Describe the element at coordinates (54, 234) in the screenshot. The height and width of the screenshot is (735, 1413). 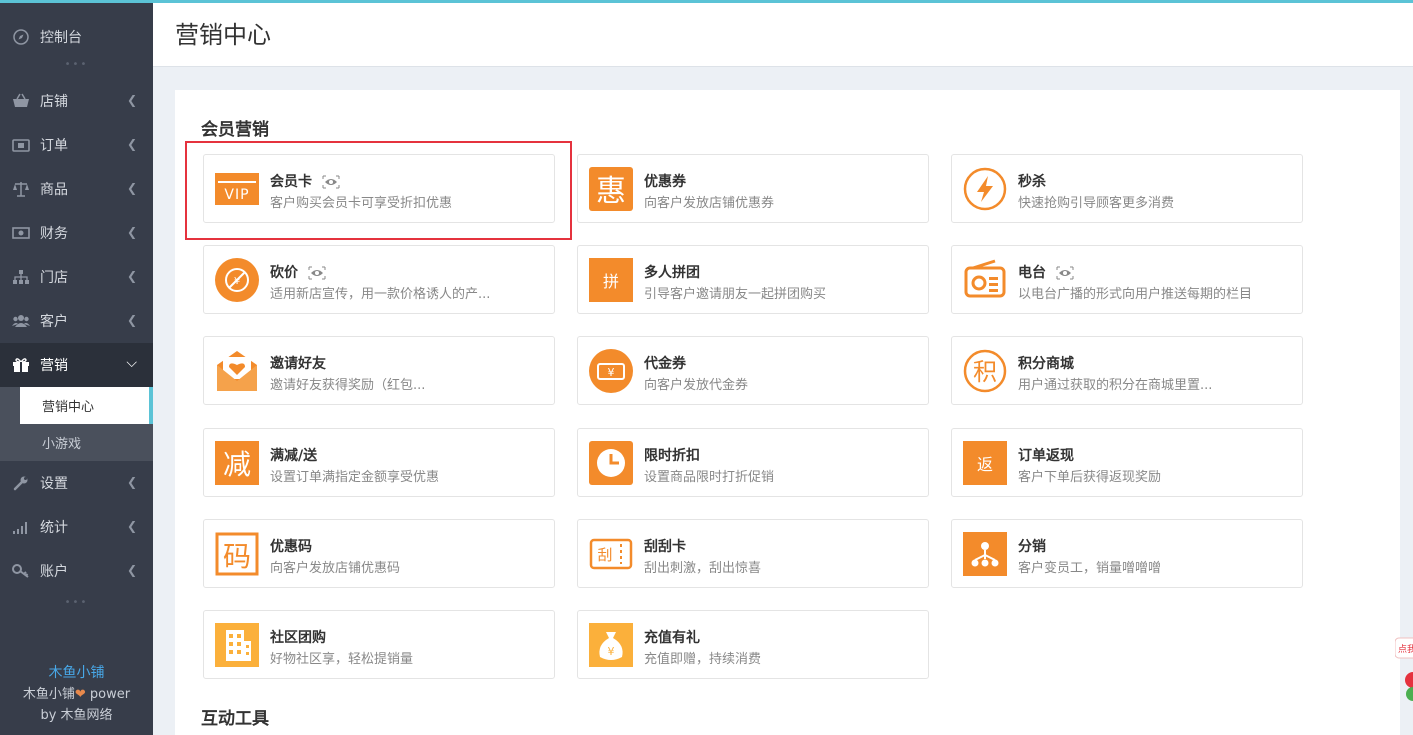
I see `sidebar-item-label: 财务` at that location.